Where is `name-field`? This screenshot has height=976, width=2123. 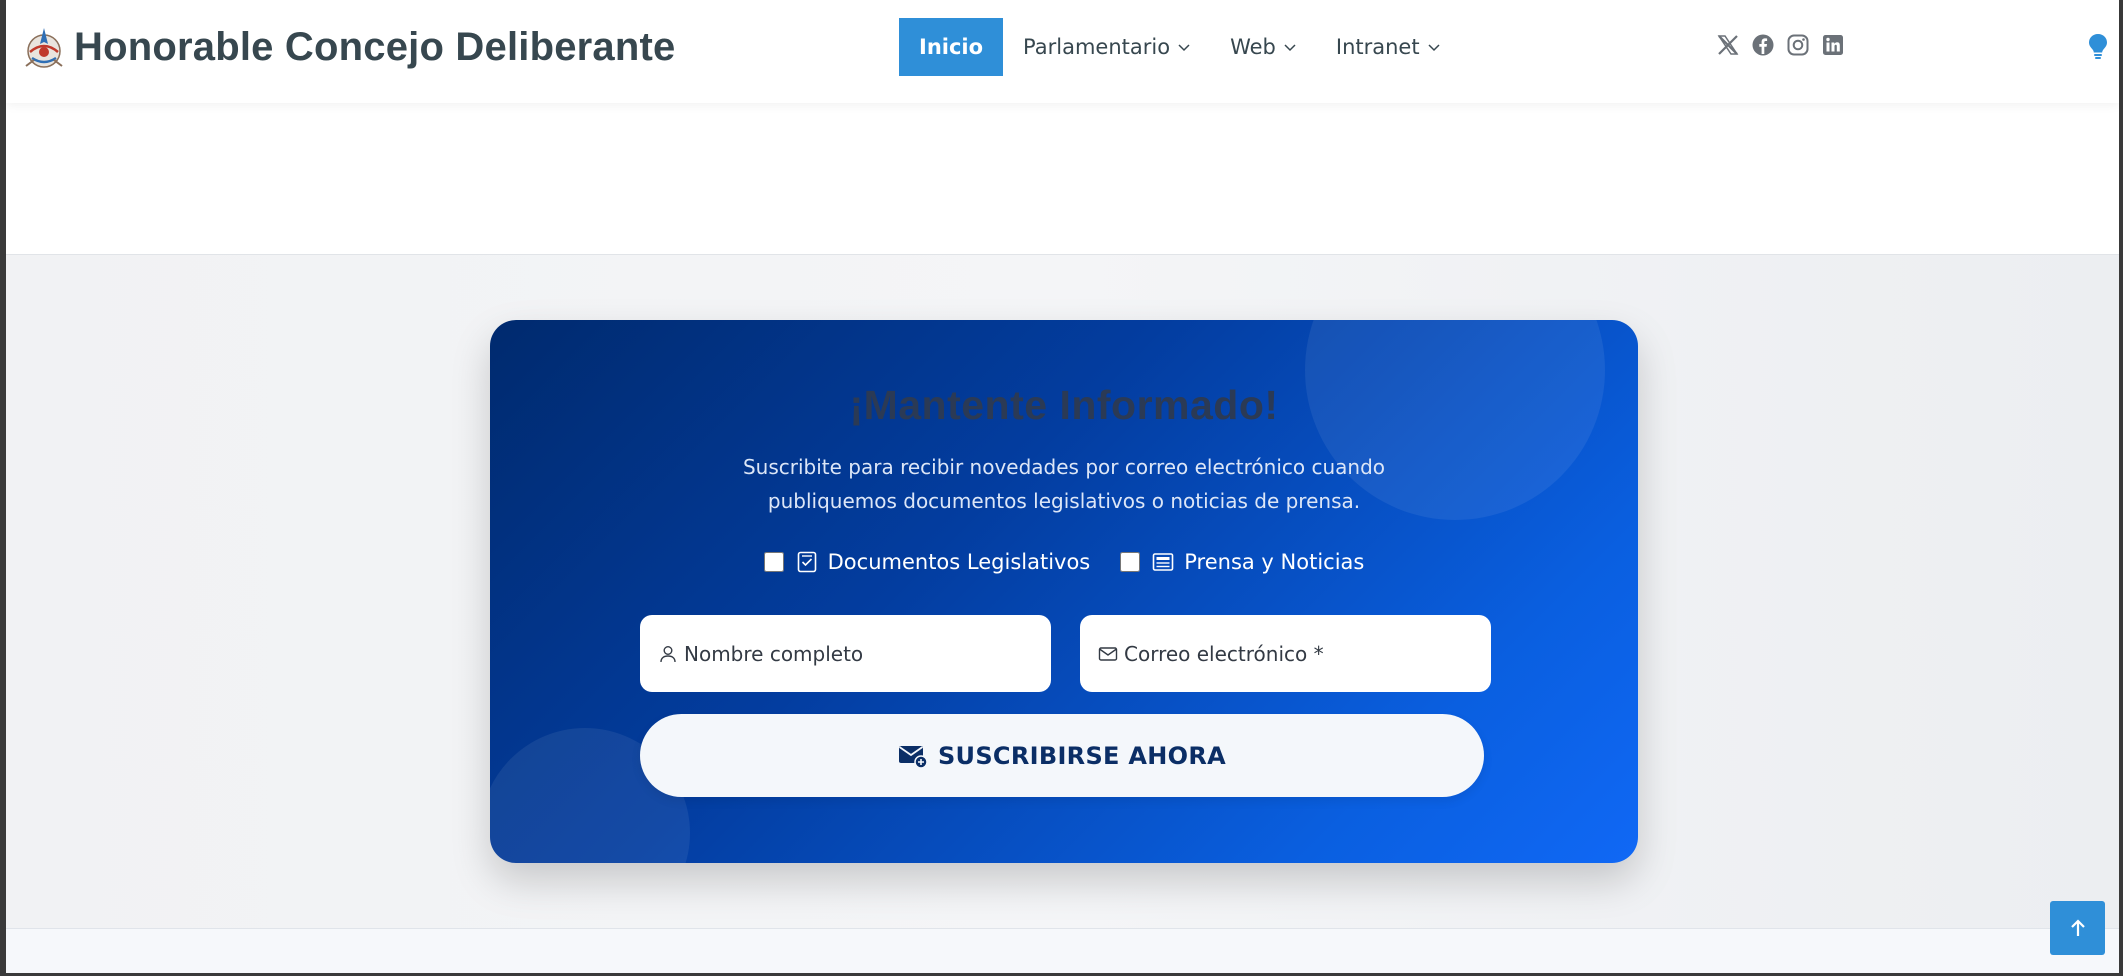
name-field is located at coordinates (845, 653).